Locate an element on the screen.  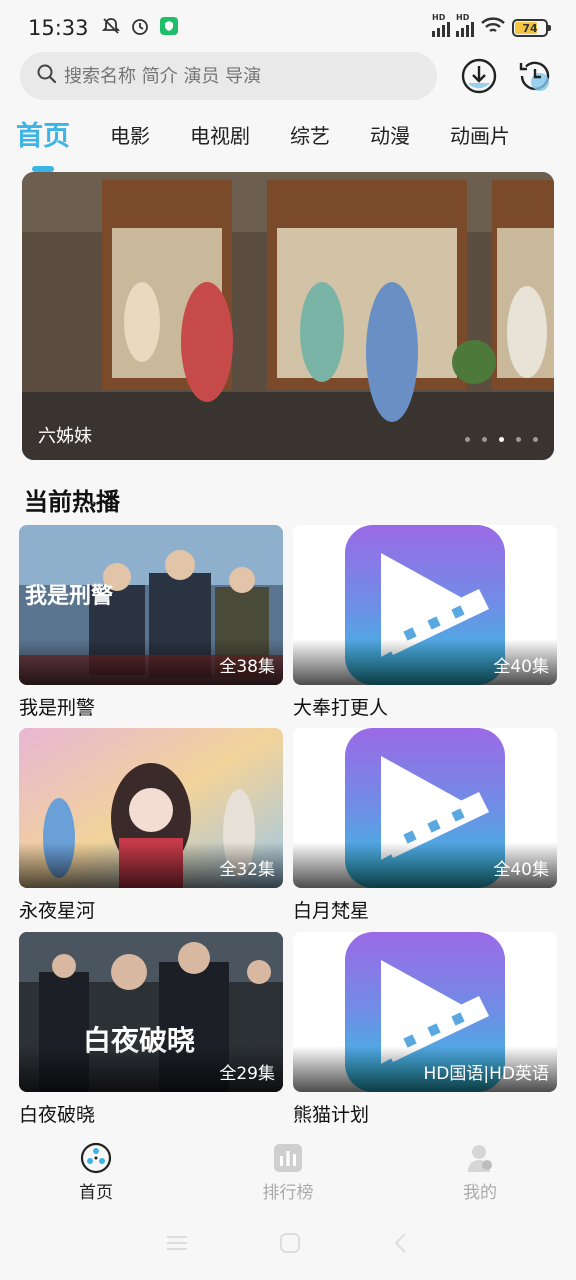
tab-movie: 电影 is located at coordinates (130, 128).